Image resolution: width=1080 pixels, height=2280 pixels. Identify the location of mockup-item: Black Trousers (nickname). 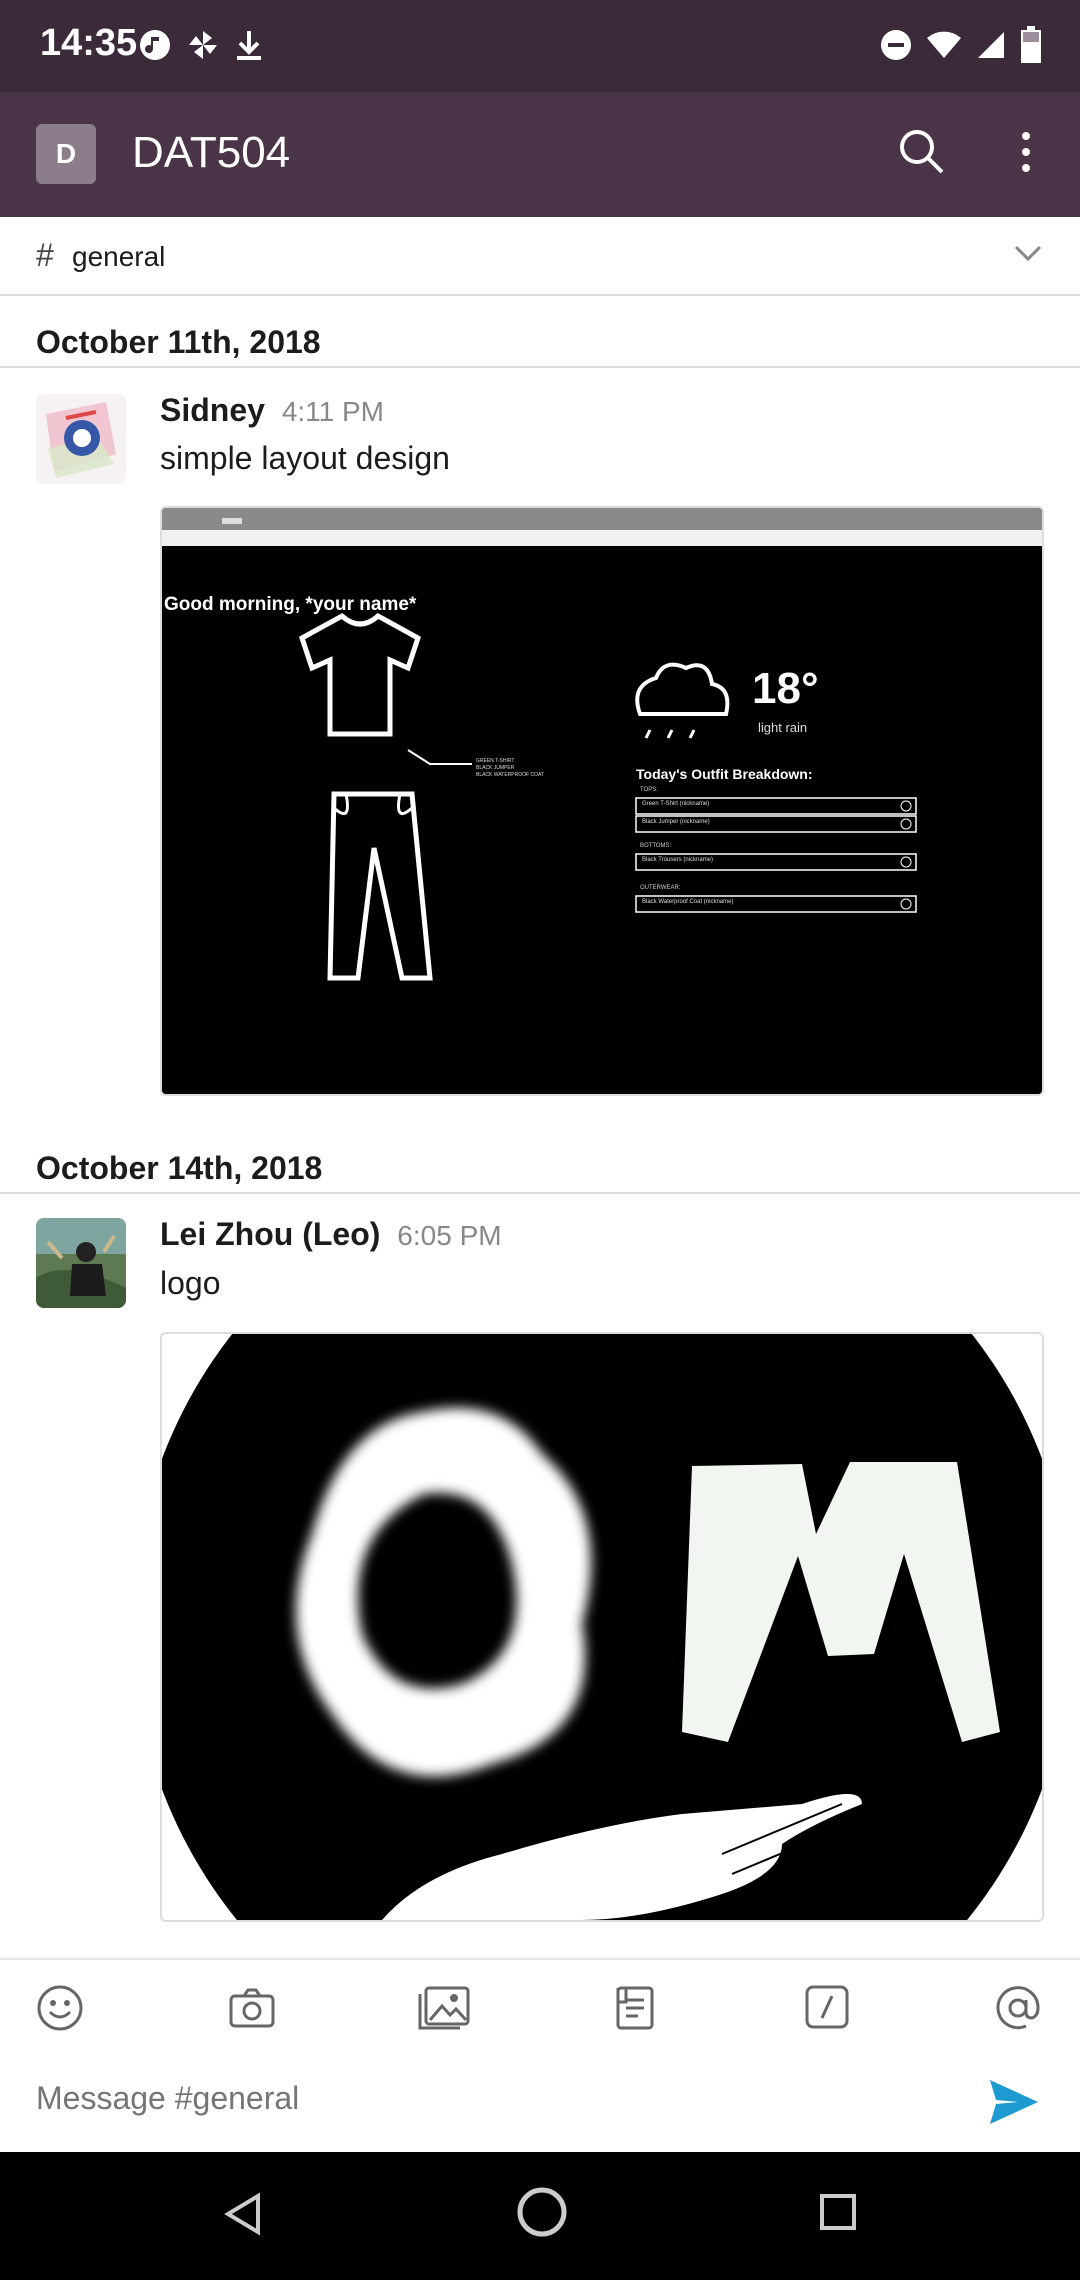
(678, 860).